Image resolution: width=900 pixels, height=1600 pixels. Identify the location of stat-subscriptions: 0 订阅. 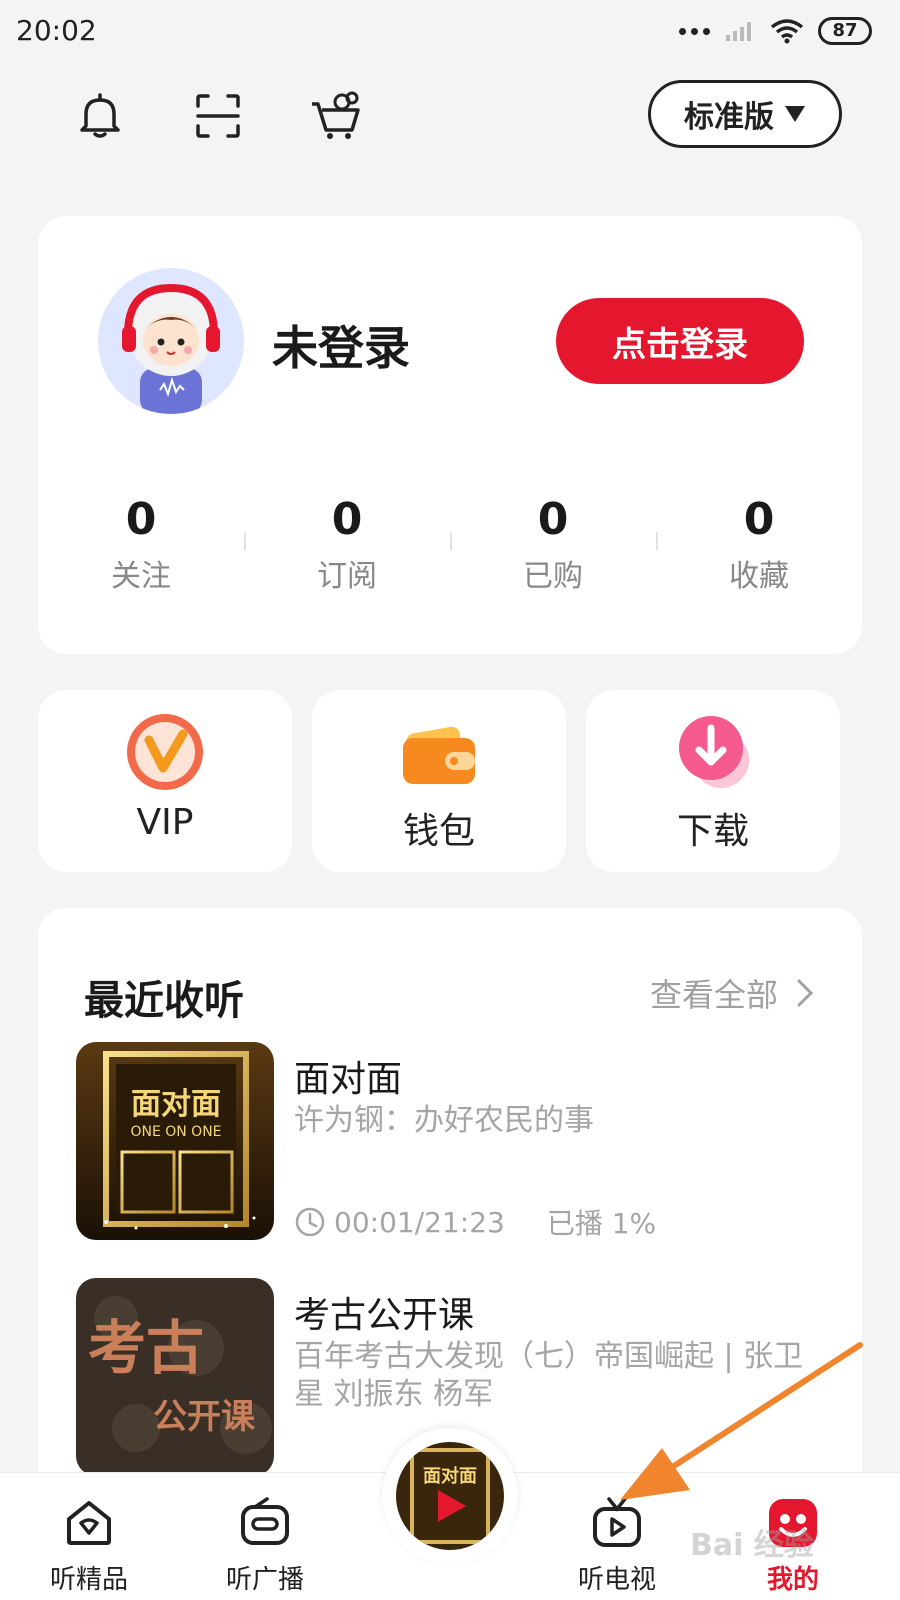
(347, 544).